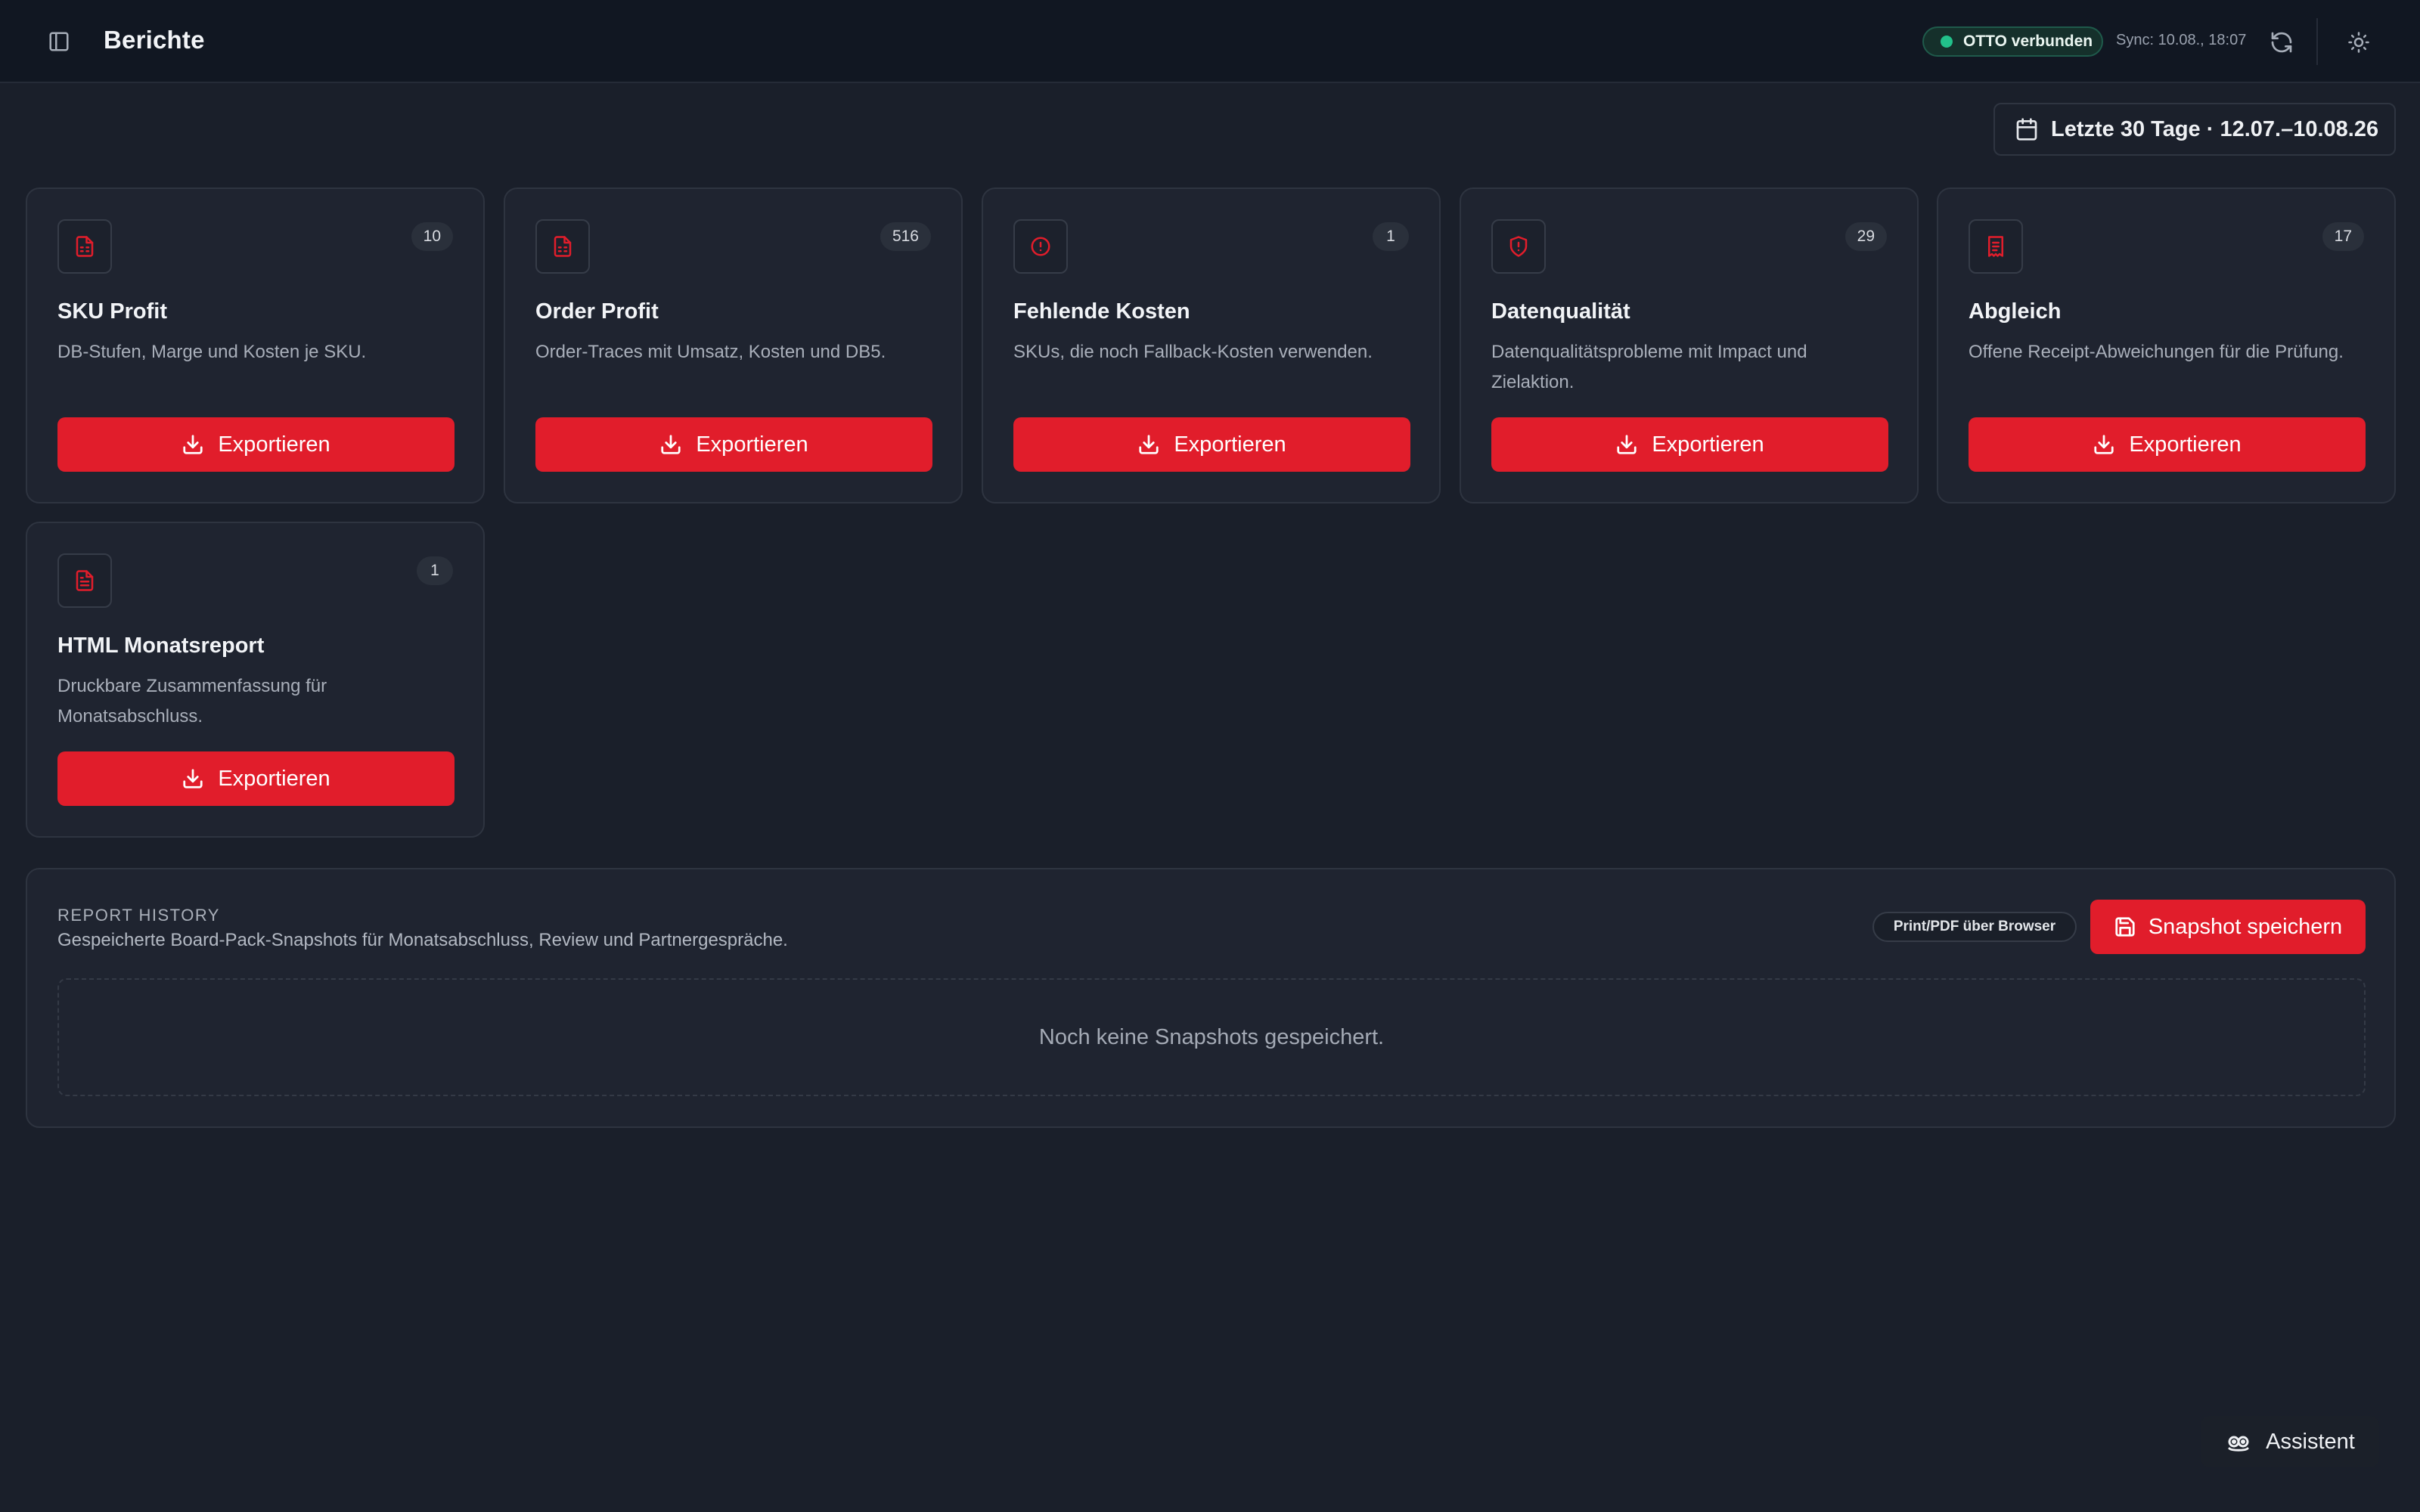 This screenshot has width=2420, height=1512. What do you see at coordinates (1101, 311) in the screenshot?
I see `card-title: Fehlende Kosten` at bounding box center [1101, 311].